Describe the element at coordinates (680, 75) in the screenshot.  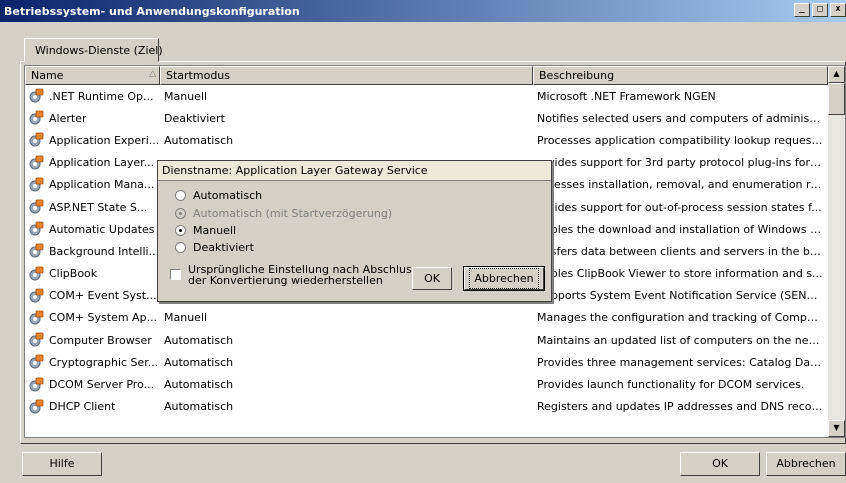
I see `column-header-description: Beschreibung` at that location.